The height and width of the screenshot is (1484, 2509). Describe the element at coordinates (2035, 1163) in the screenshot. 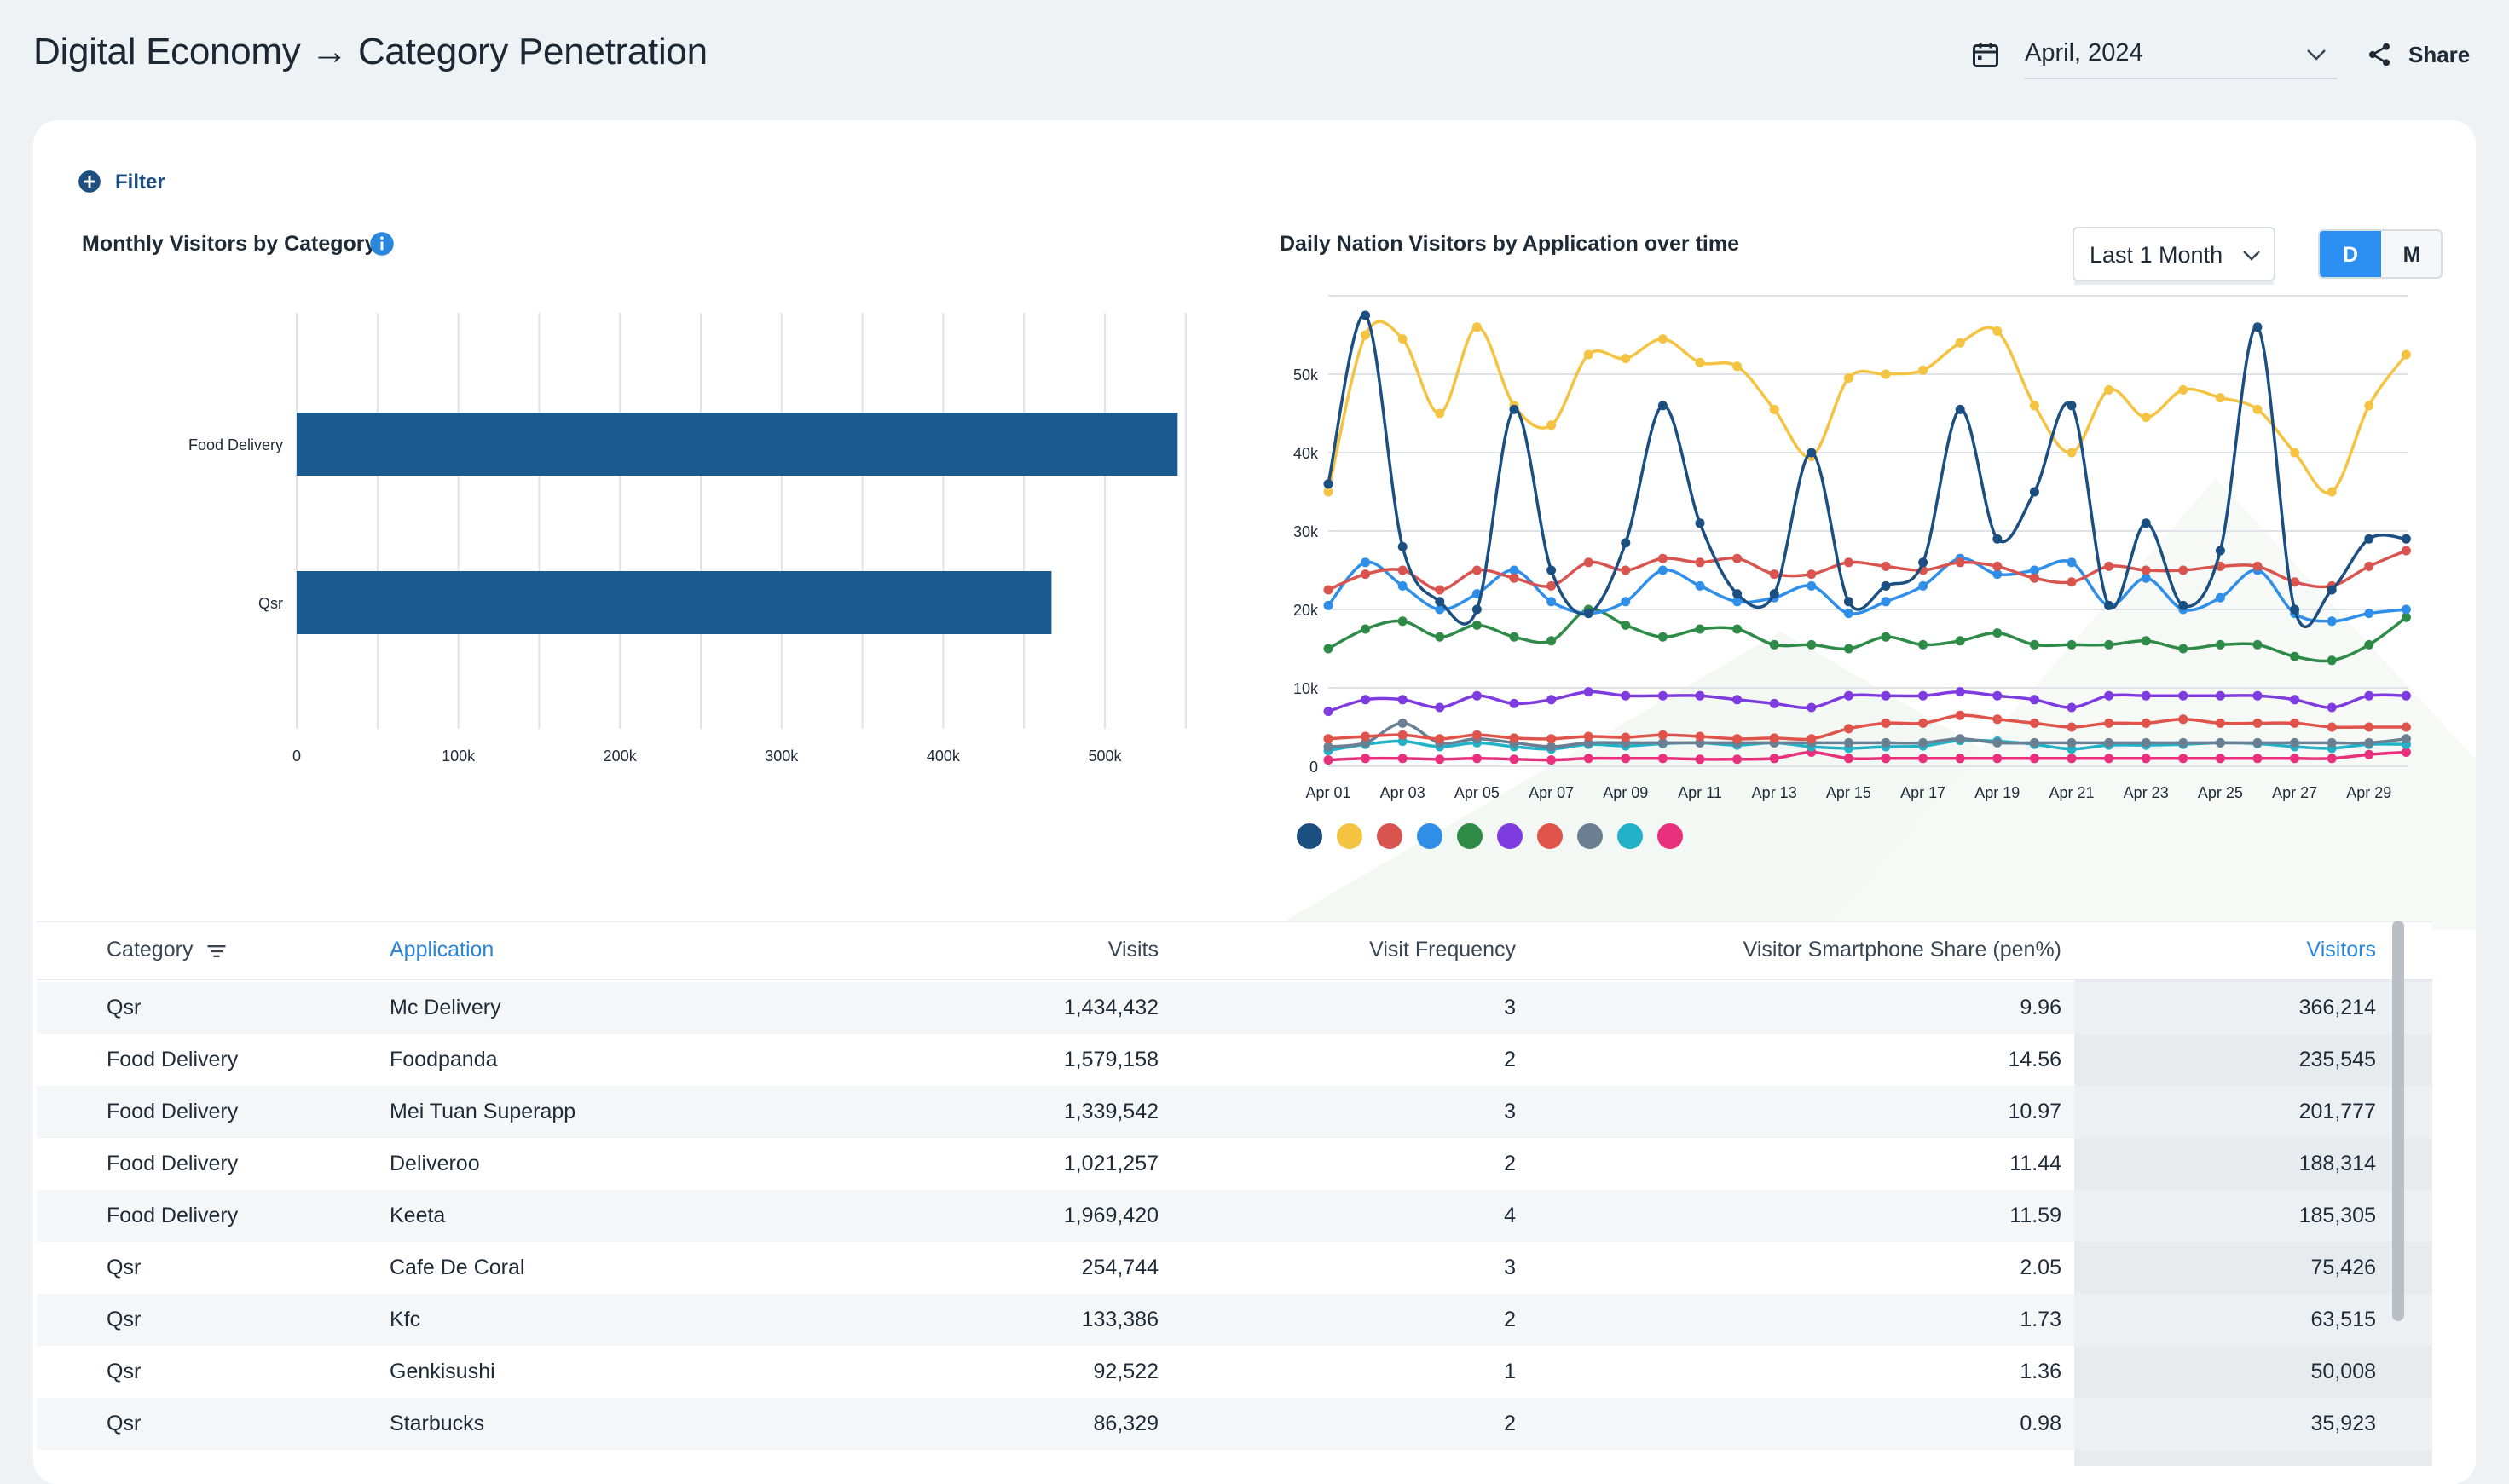

I see `cell-smartphone-share: 11.44` at that location.